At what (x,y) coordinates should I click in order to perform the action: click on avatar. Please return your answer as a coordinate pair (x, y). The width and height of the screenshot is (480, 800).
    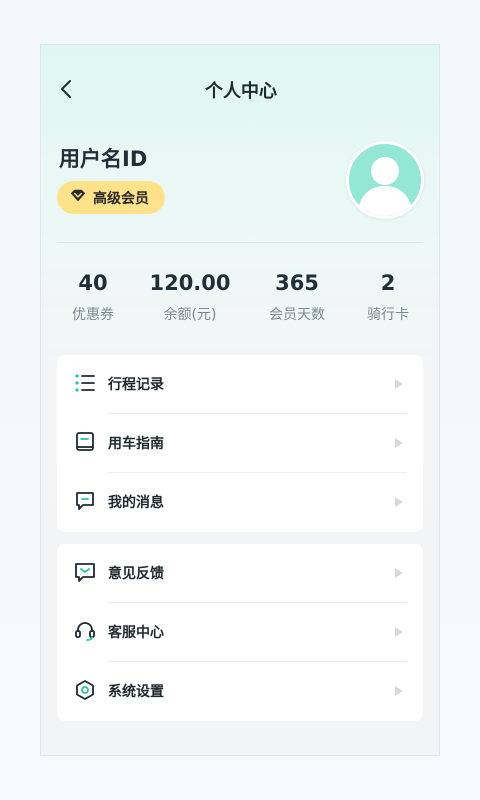
    Looking at the image, I should click on (385, 180).